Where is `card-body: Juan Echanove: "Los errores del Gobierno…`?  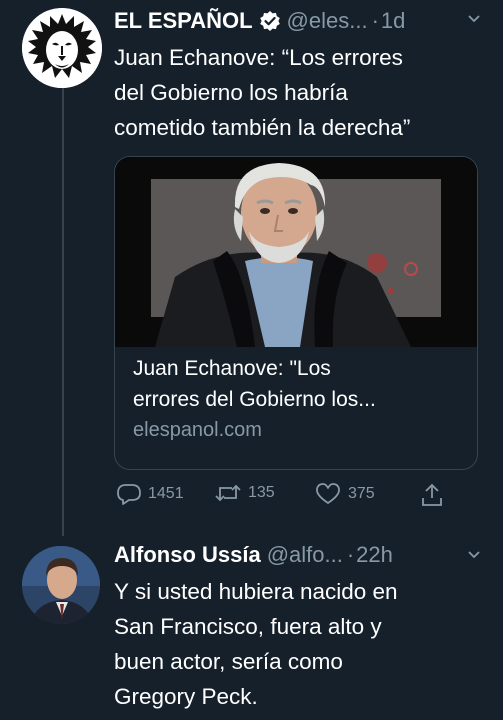 card-body: Juan Echanove: "Los errores del Gobierno… is located at coordinates (298, 399).